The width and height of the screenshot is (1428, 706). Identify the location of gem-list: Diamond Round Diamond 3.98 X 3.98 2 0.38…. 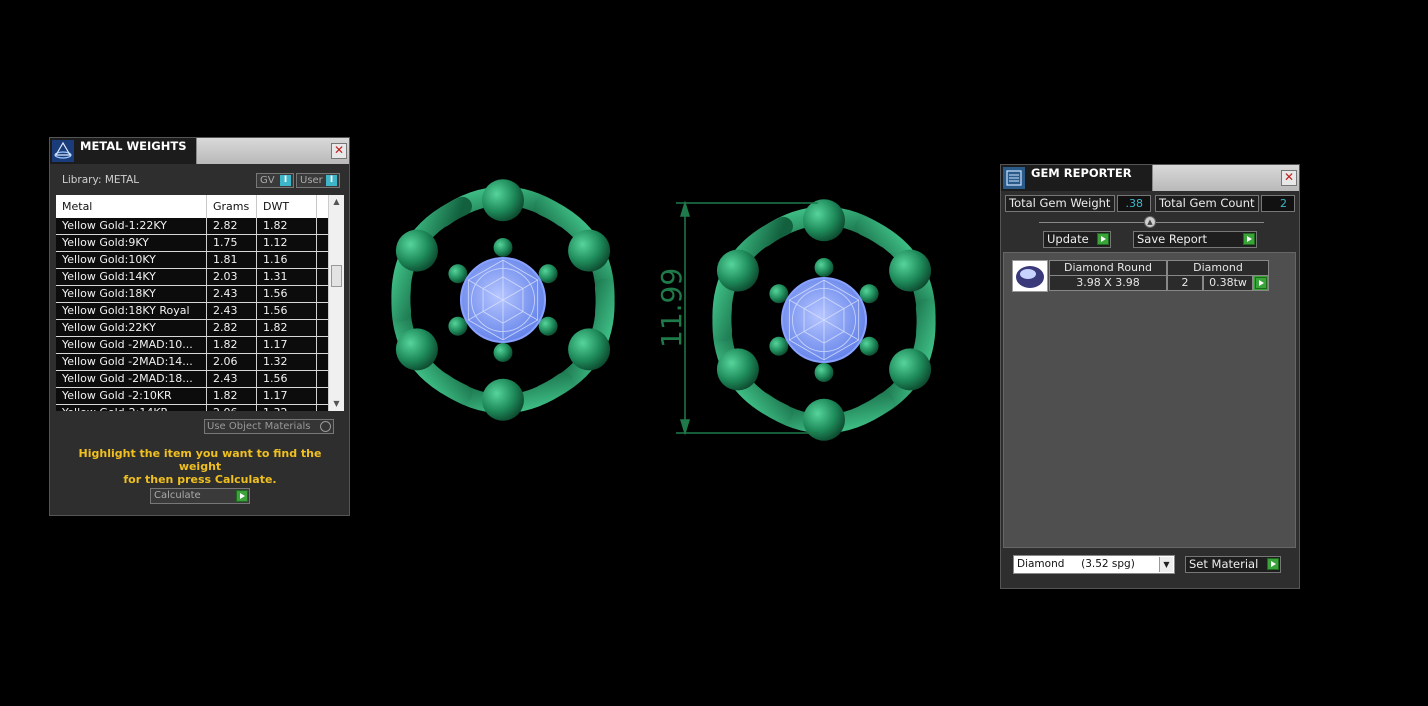
(1149, 400).